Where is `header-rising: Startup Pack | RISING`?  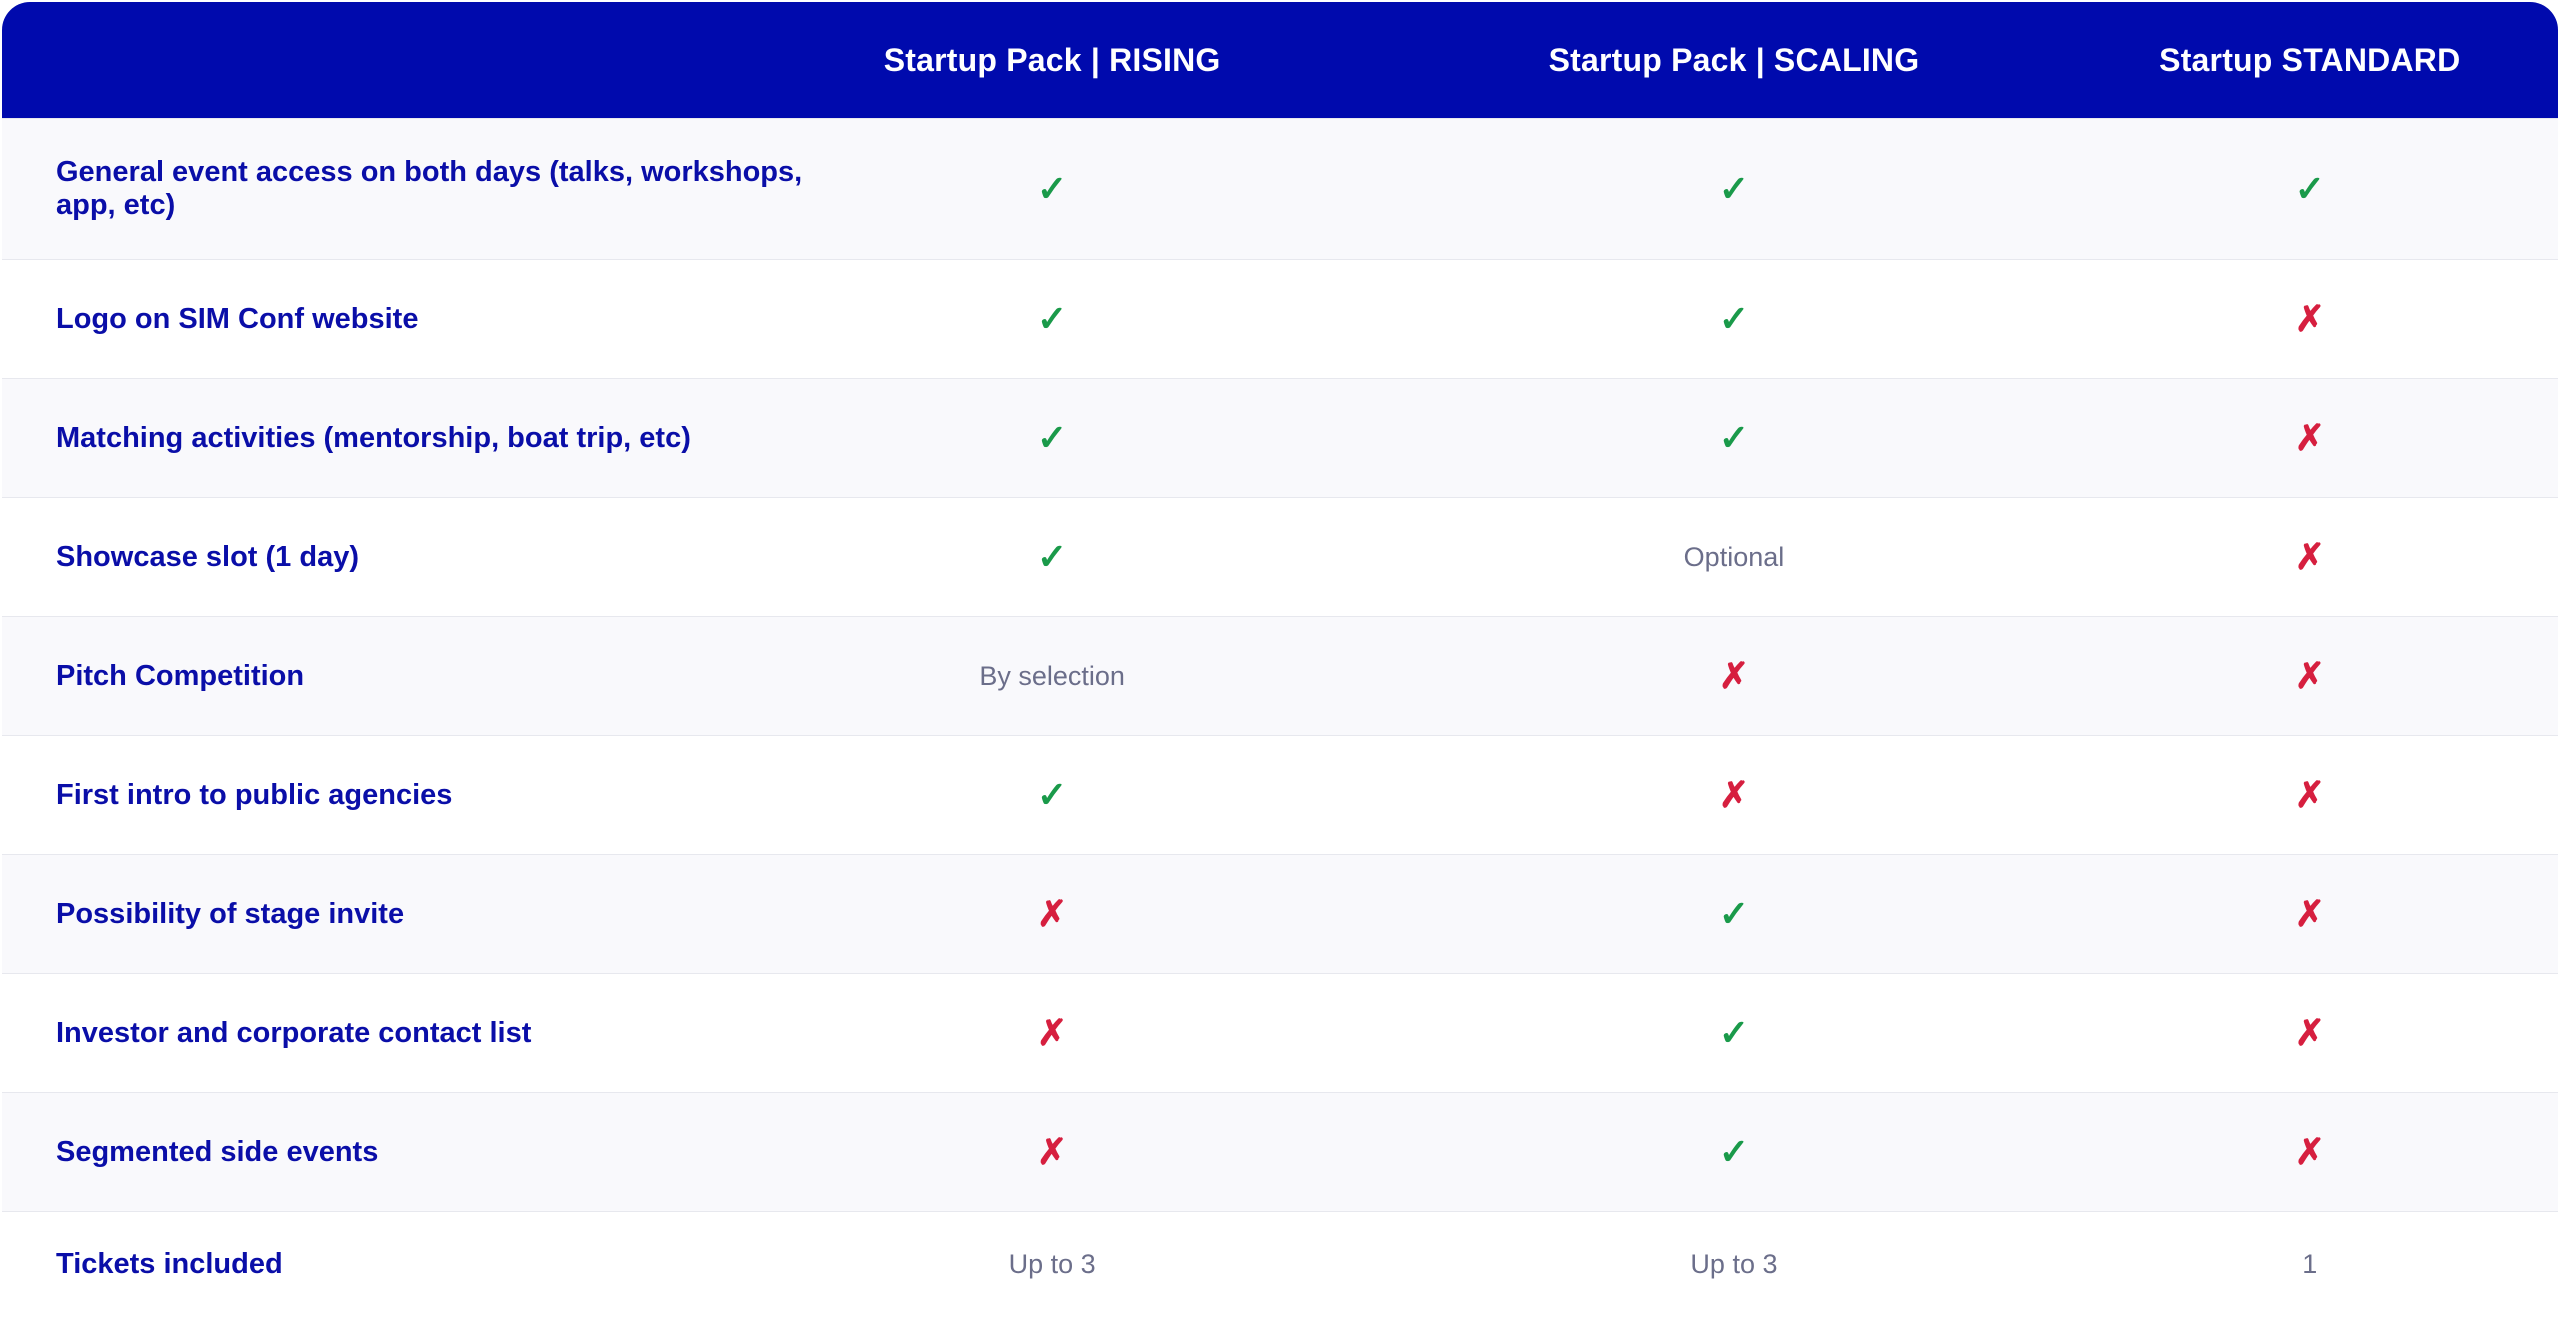
header-rising: Startup Pack | RISING is located at coordinates (1052, 59).